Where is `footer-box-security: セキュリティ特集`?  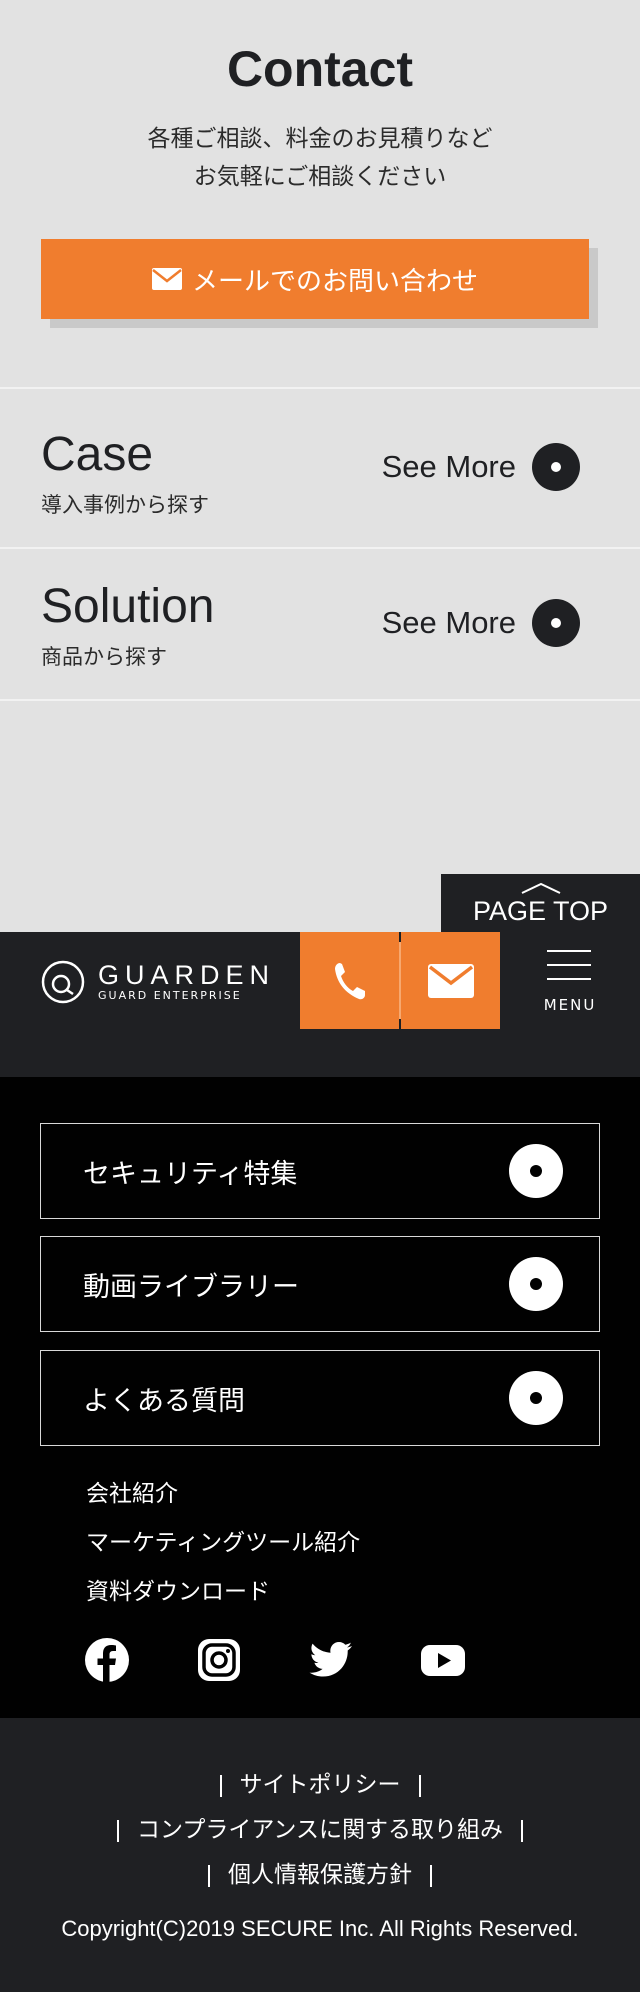 footer-box-security: セキュリティ特集 is located at coordinates (320, 1171).